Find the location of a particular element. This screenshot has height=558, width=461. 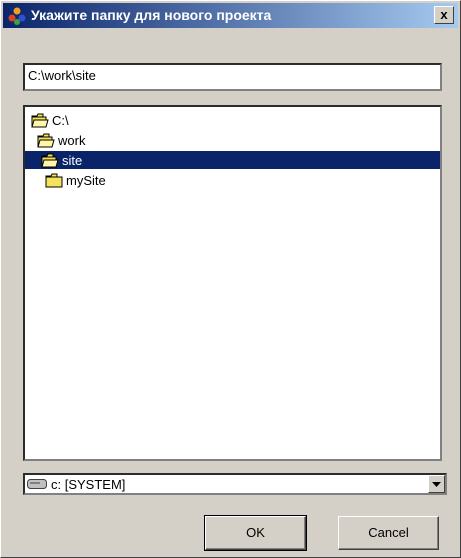

tree-item-label: site is located at coordinates (72, 160).